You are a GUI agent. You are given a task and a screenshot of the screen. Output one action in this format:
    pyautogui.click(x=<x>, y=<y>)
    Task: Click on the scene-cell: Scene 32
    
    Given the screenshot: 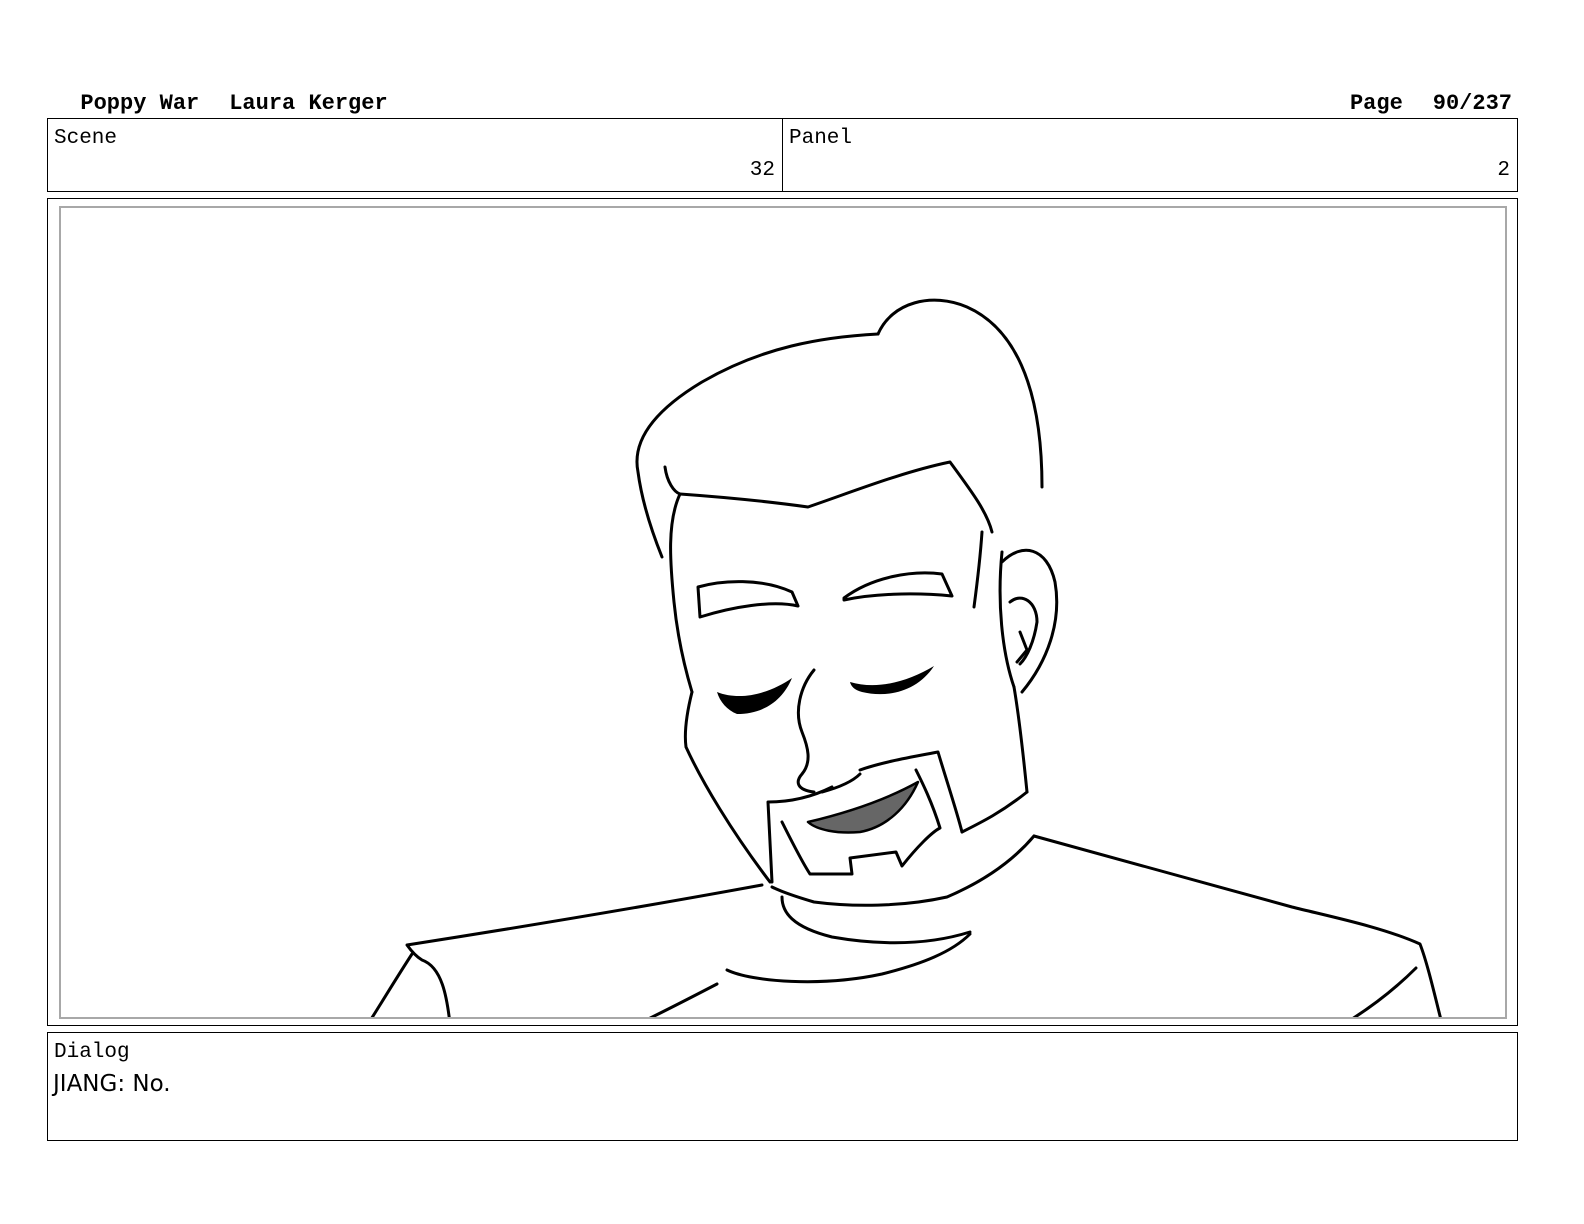 What is the action you would take?
    pyautogui.click(x=415, y=155)
    